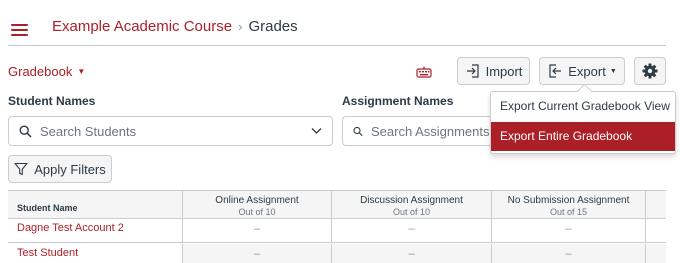 Image resolution: width=680 pixels, height=263 pixels. Describe the element at coordinates (337, 45) in the screenshot. I see `header-divider` at that location.